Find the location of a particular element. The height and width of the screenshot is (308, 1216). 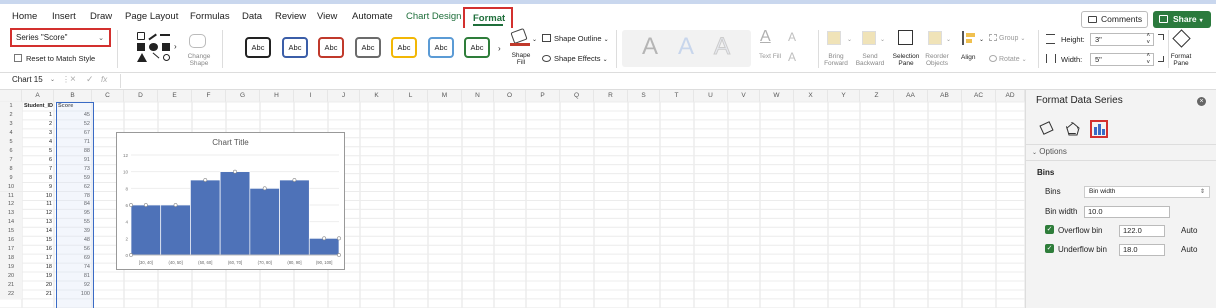

tab-data: Data is located at coordinates (252, 16).